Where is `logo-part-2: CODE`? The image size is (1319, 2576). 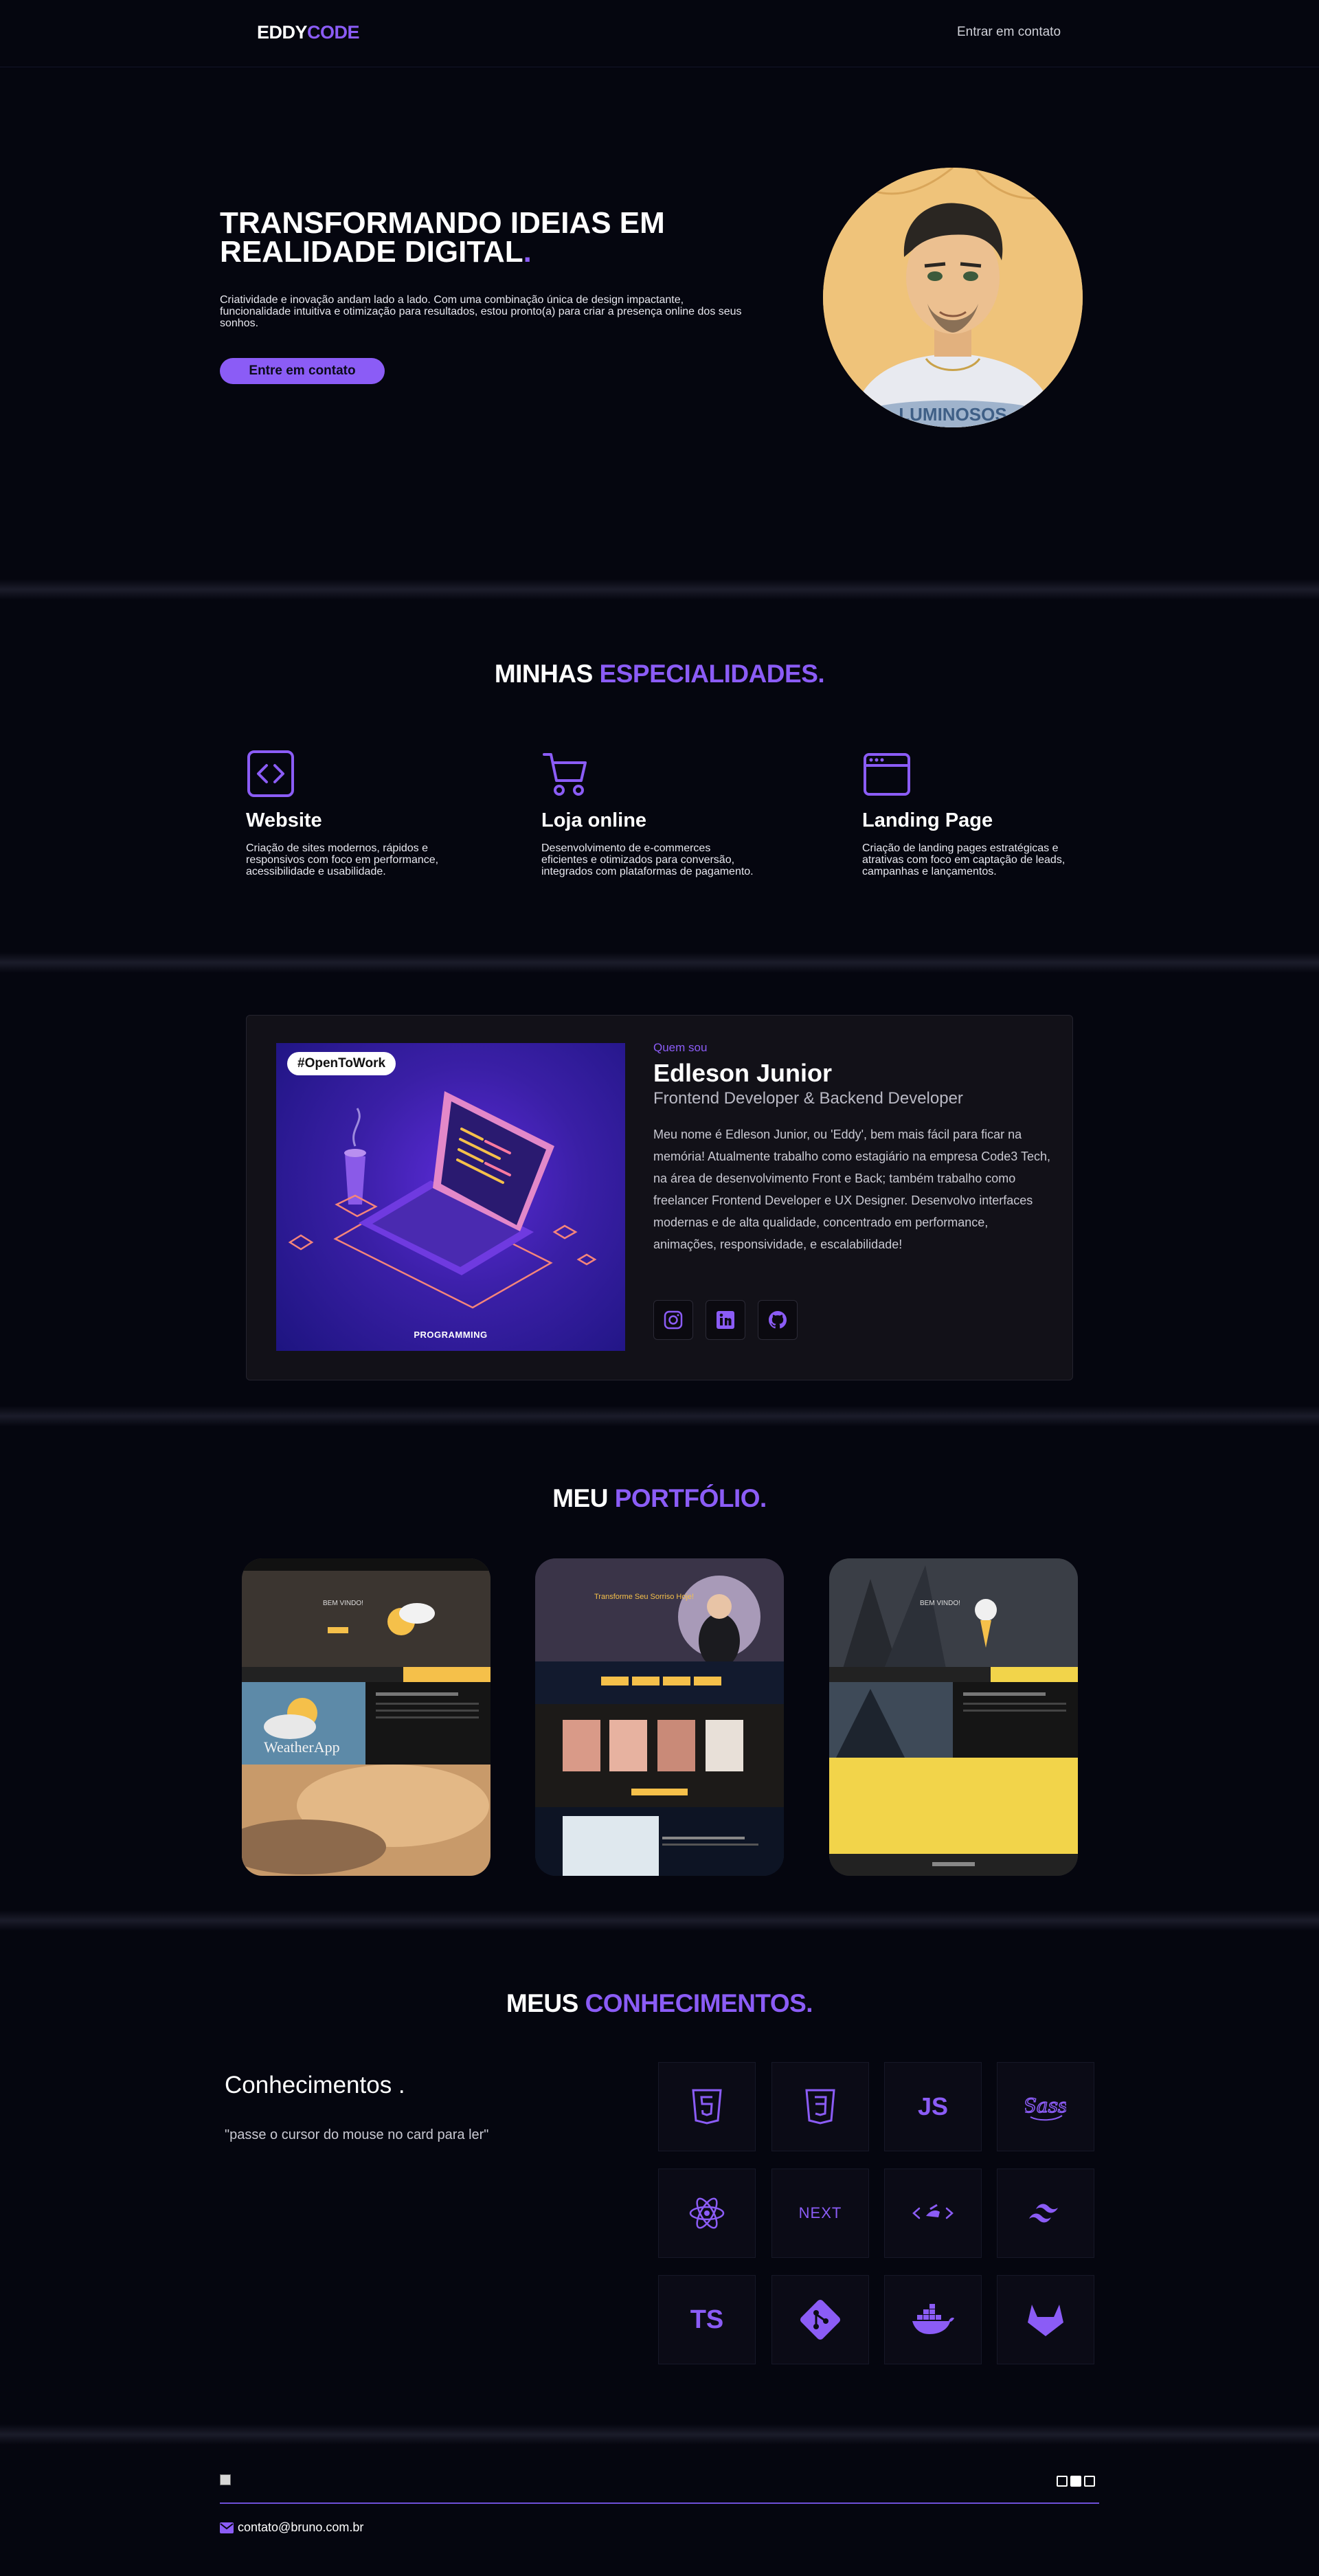 logo-part-2: CODE is located at coordinates (333, 32).